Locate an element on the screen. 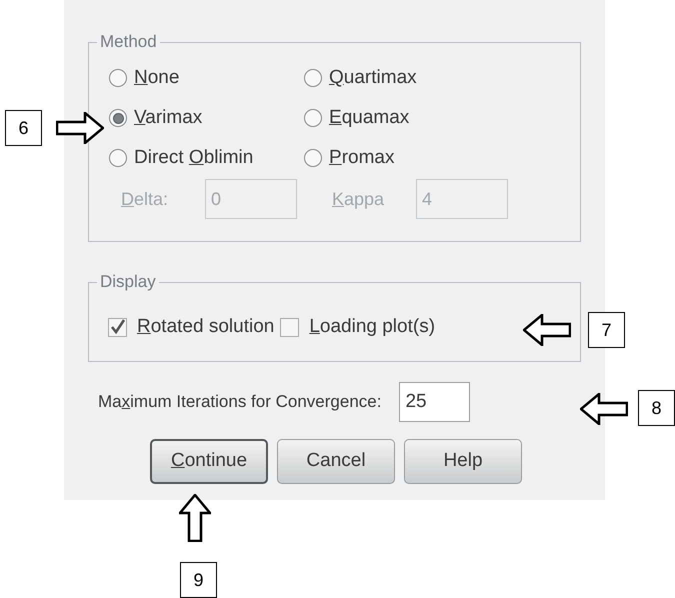 The image size is (675, 598). parameter-label: Delta: is located at coordinates (145, 199).